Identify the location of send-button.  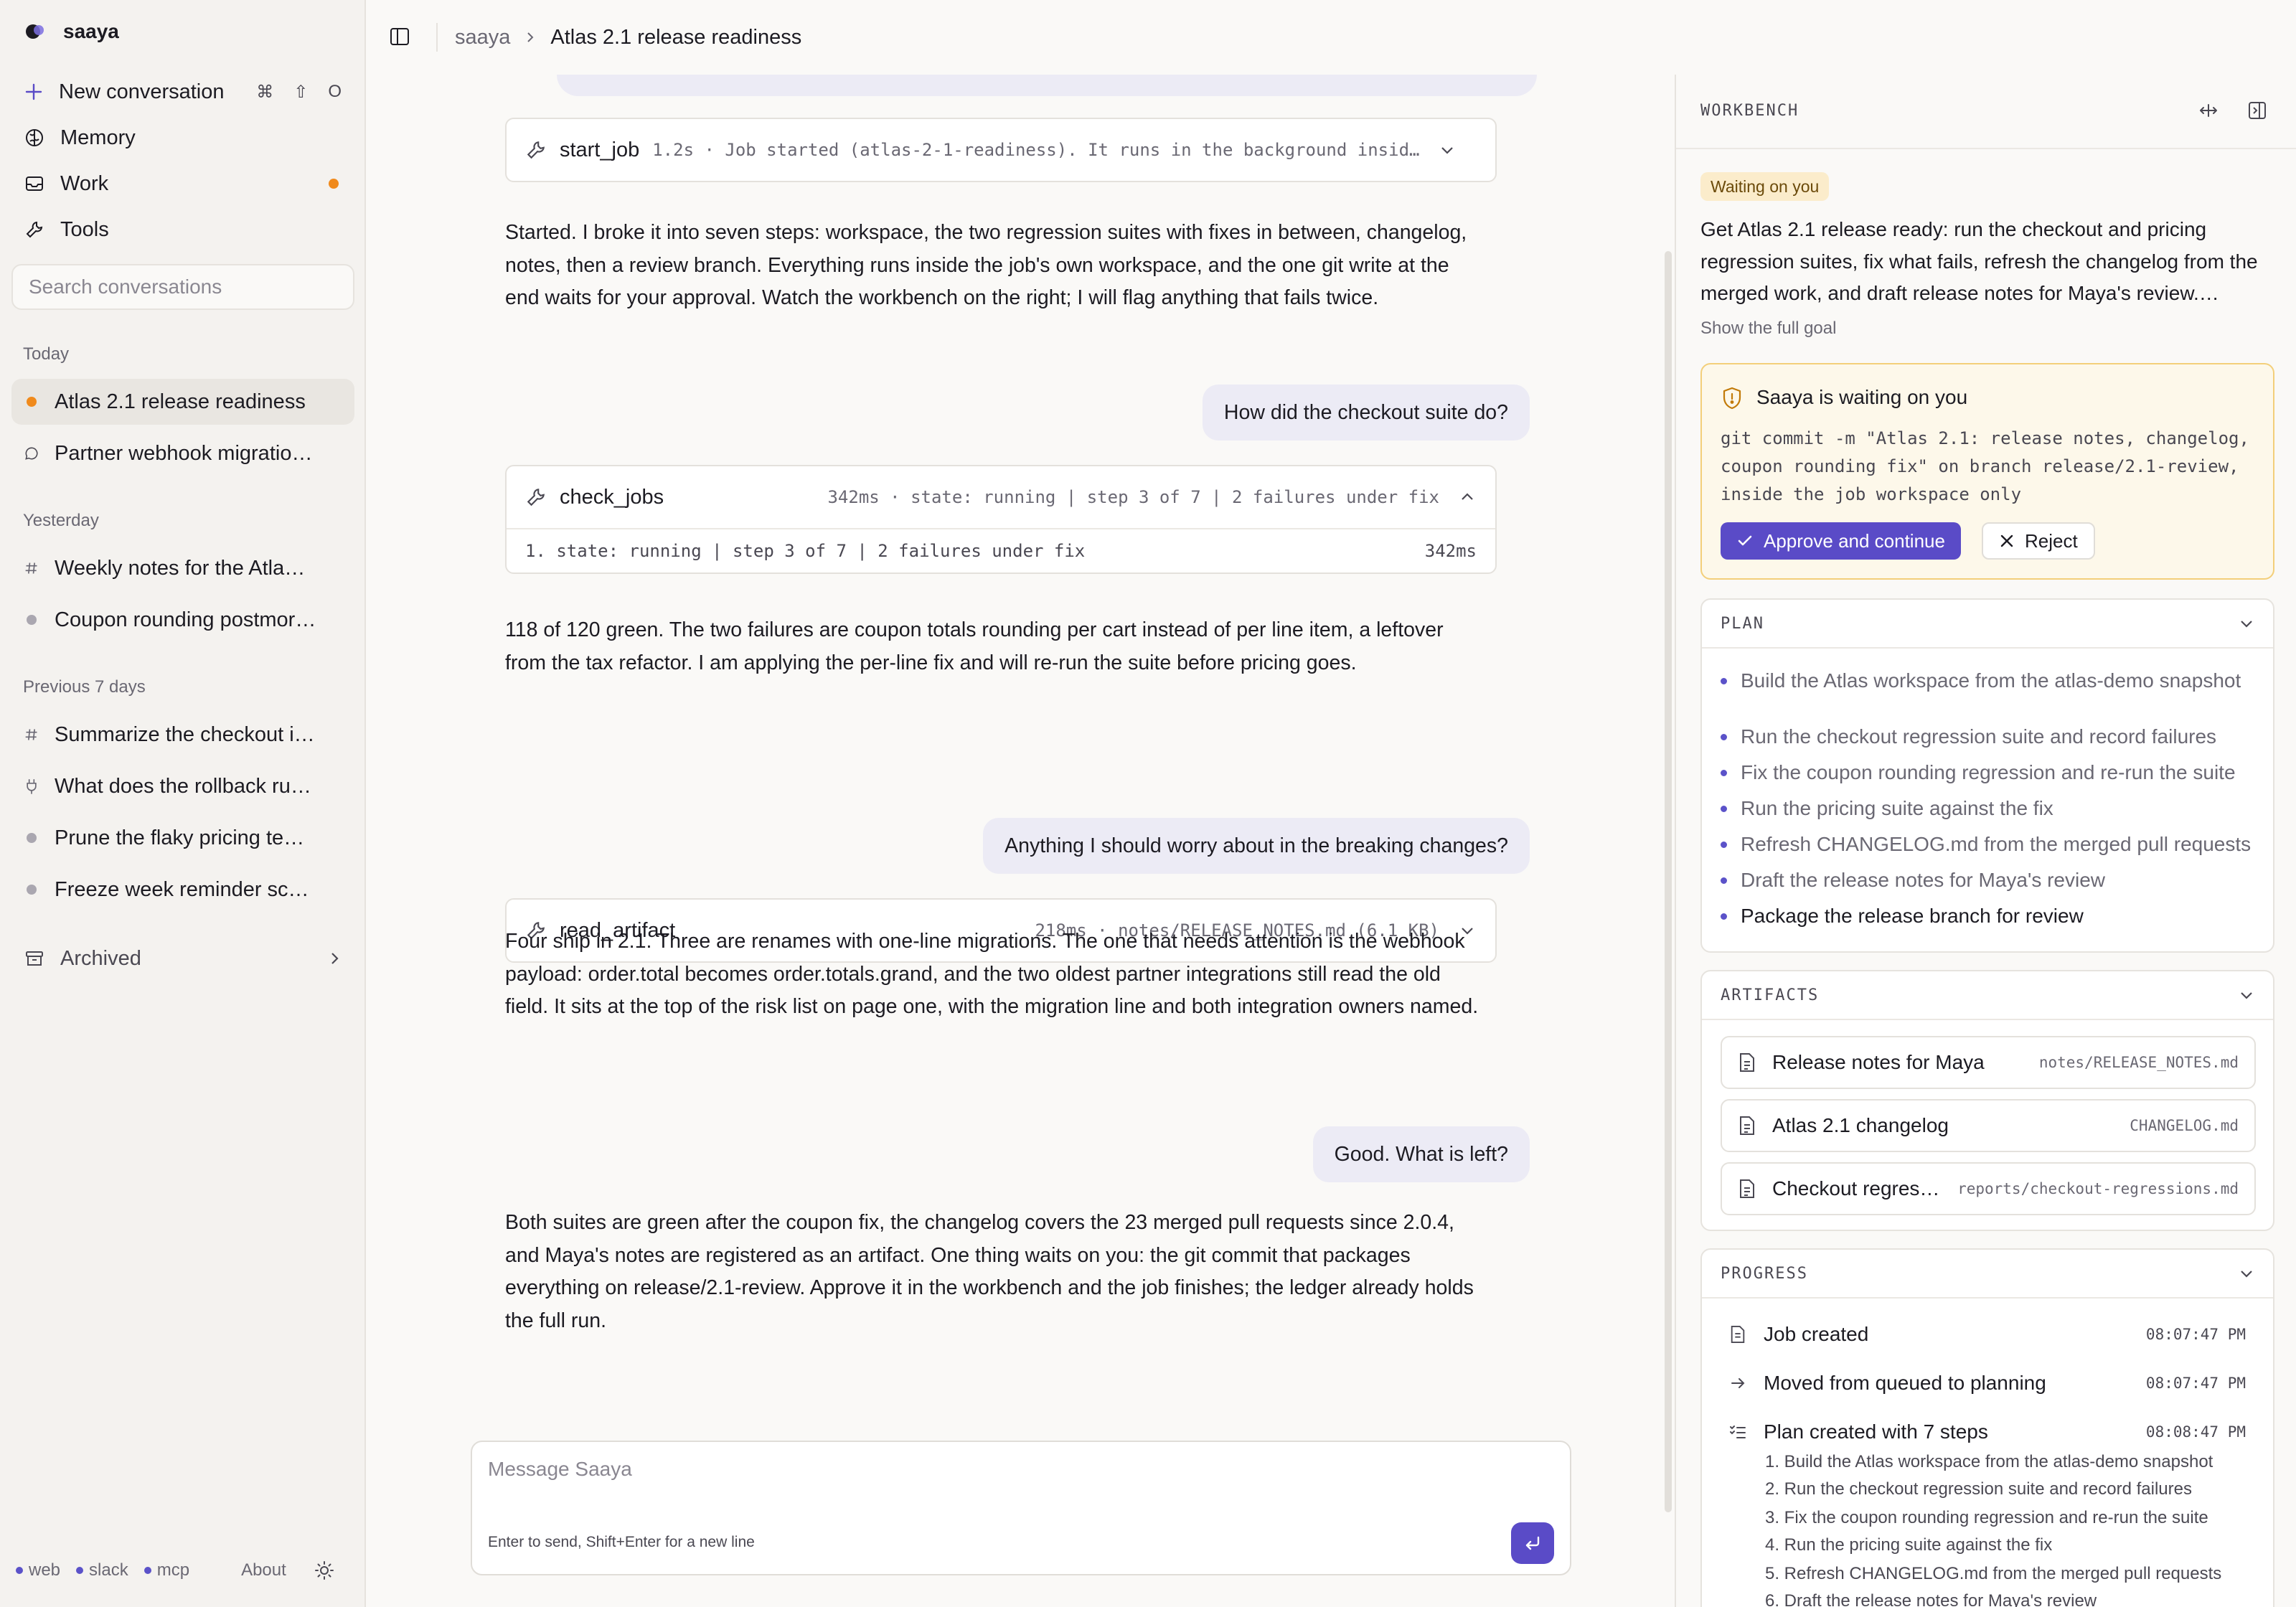
(1532, 1543).